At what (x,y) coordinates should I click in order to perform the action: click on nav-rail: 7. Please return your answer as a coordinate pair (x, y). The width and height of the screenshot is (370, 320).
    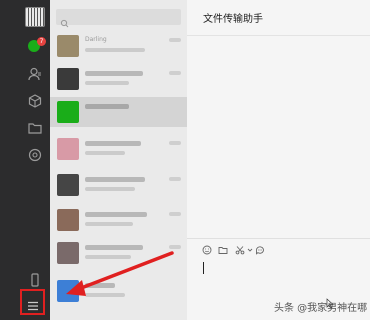
    Looking at the image, I should click on (25, 160).